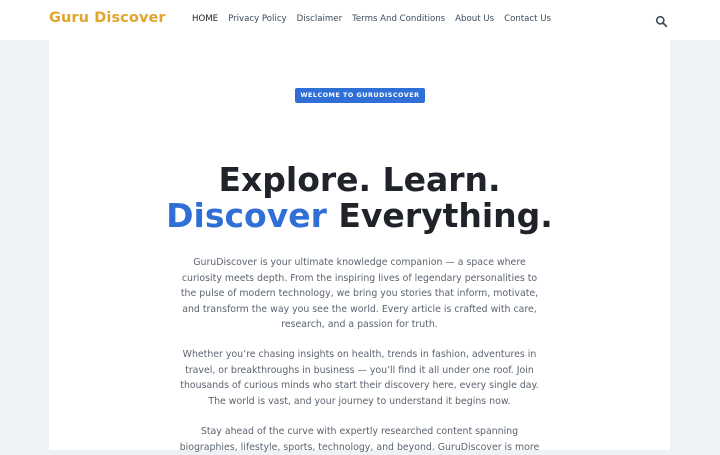 The height and width of the screenshot is (455, 720). I want to click on nav-item-terms-and-conditions: Terms And Conditions, so click(398, 19).